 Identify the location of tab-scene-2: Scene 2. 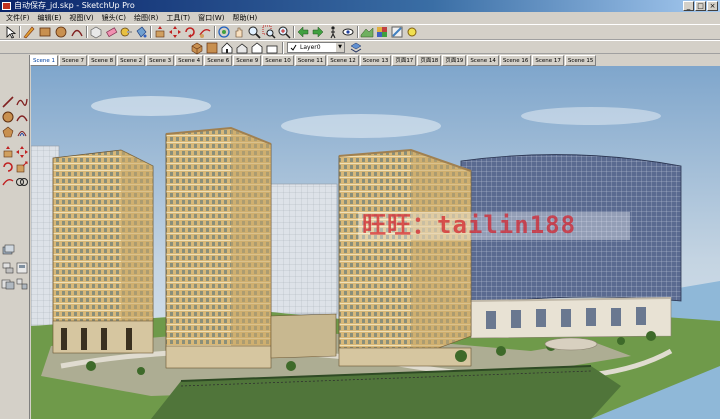
(131, 60).